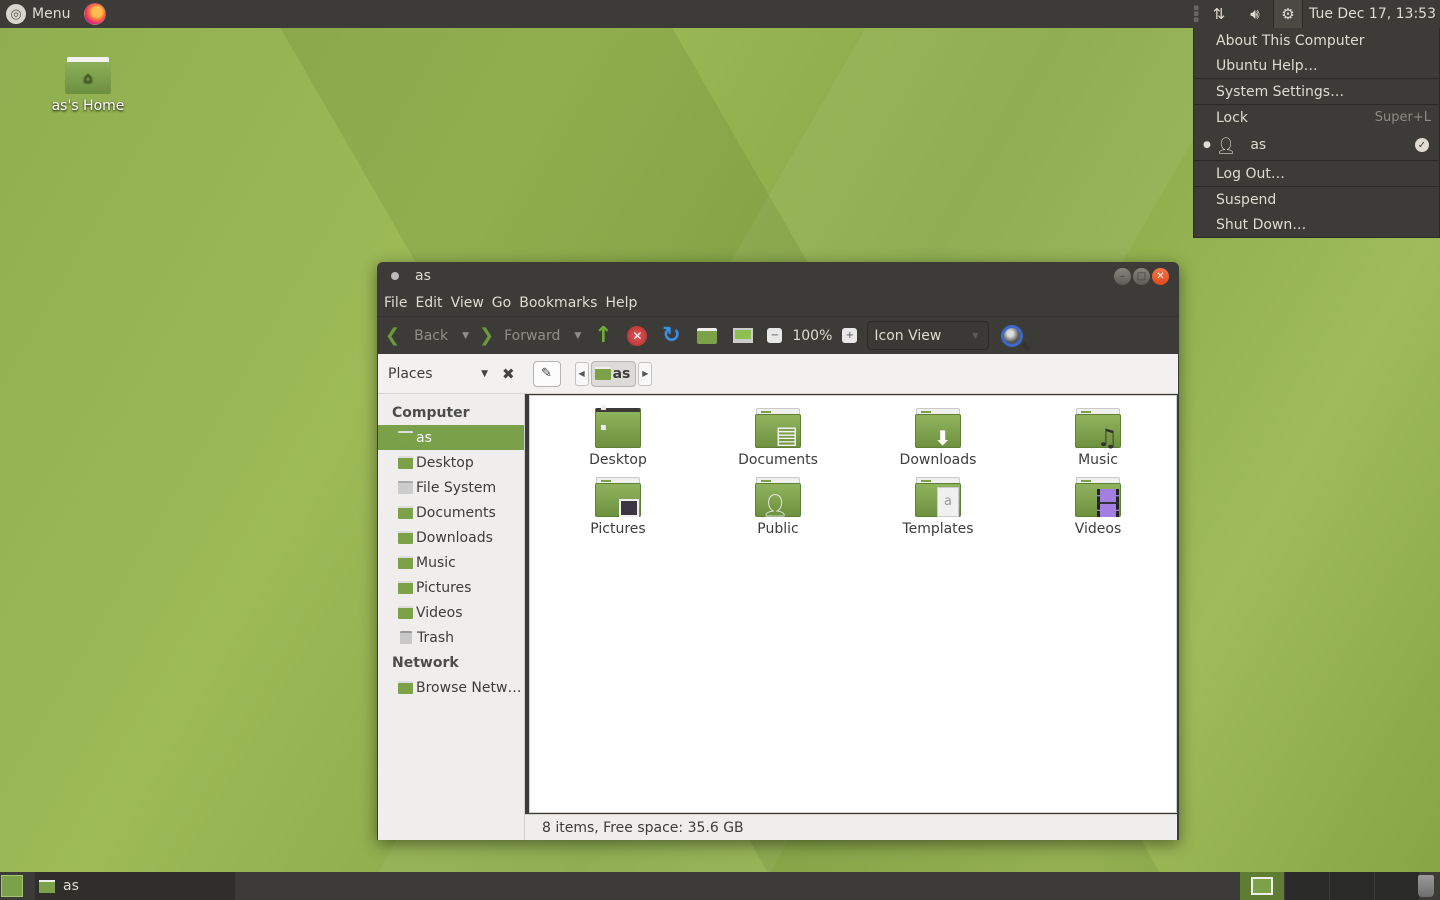 The image size is (1440, 900). Describe the element at coordinates (451, 462) in the screenshot. I see `sidebar-item-desktop: Desktop` at that location.